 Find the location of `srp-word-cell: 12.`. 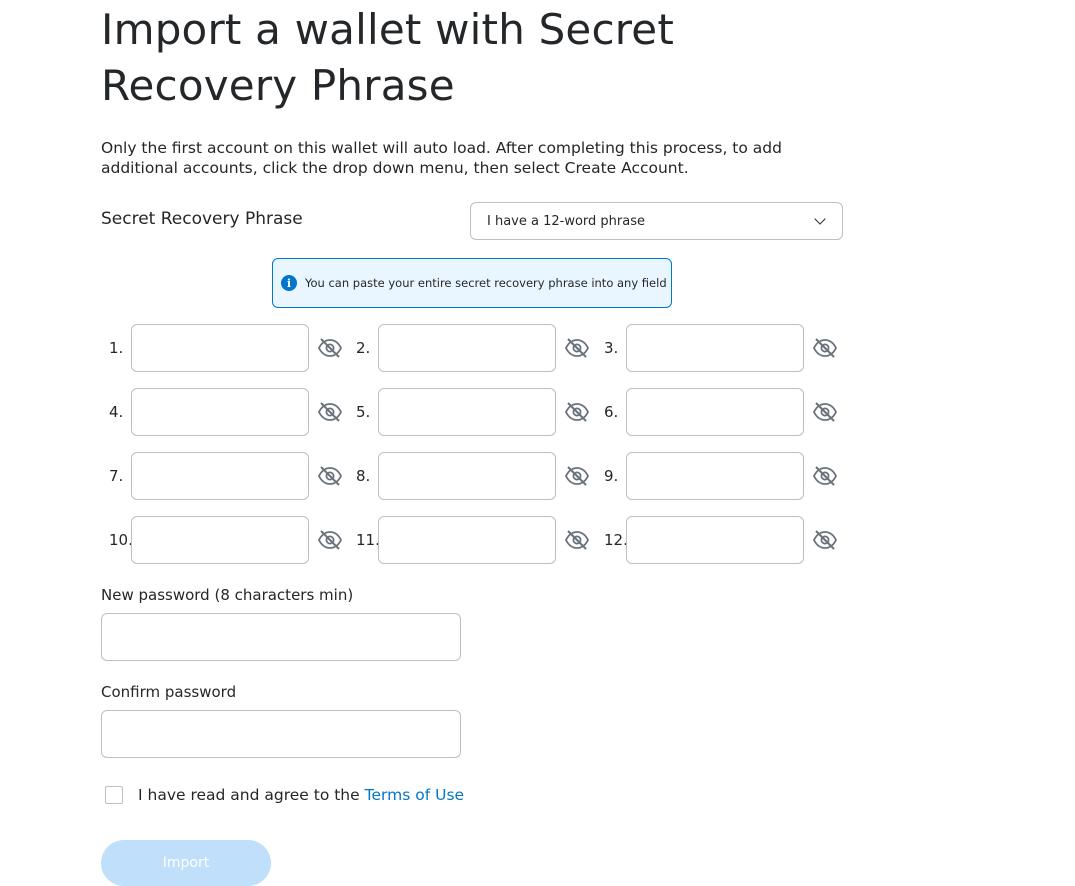

srp-word-cell: 12. is located at coordinates (717, 540).